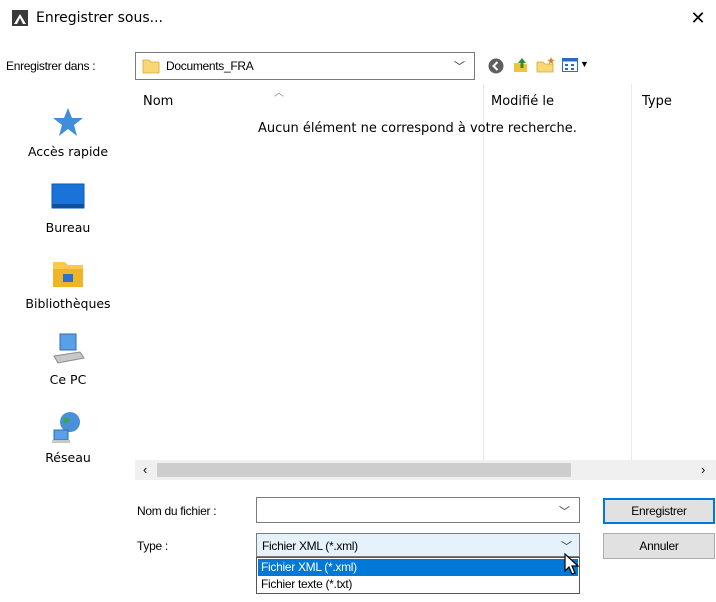 The height and width of the screenshot is (602, 716). I want to click on column-header-type: Type, so click(657, 101).